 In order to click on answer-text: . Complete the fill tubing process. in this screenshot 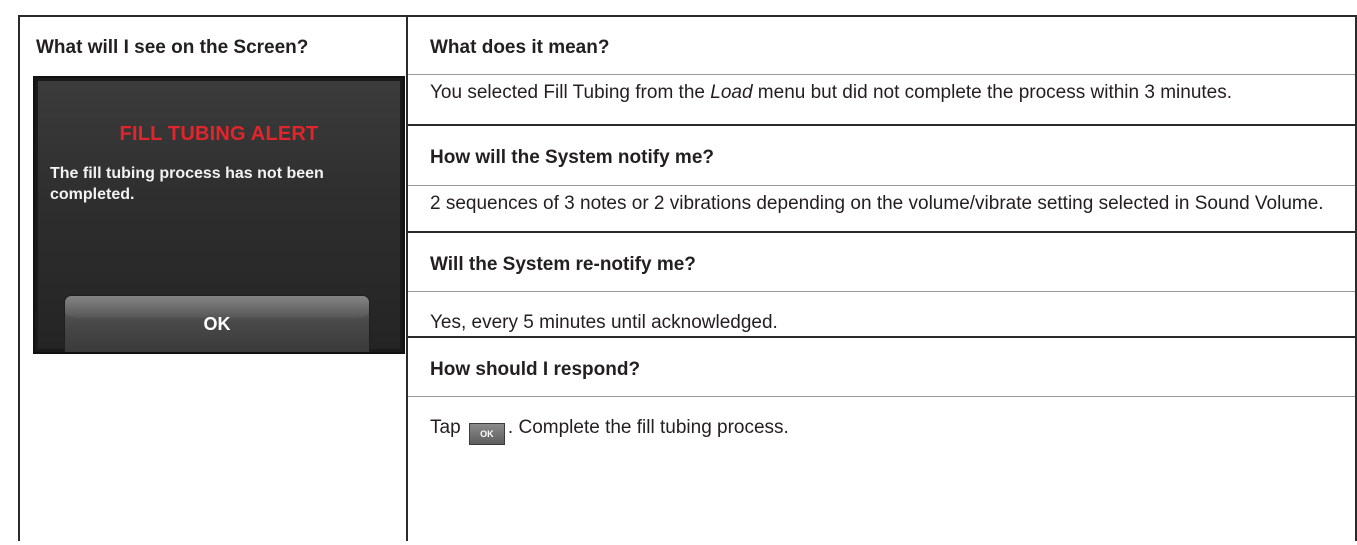, I will do `click(648, 427)`.